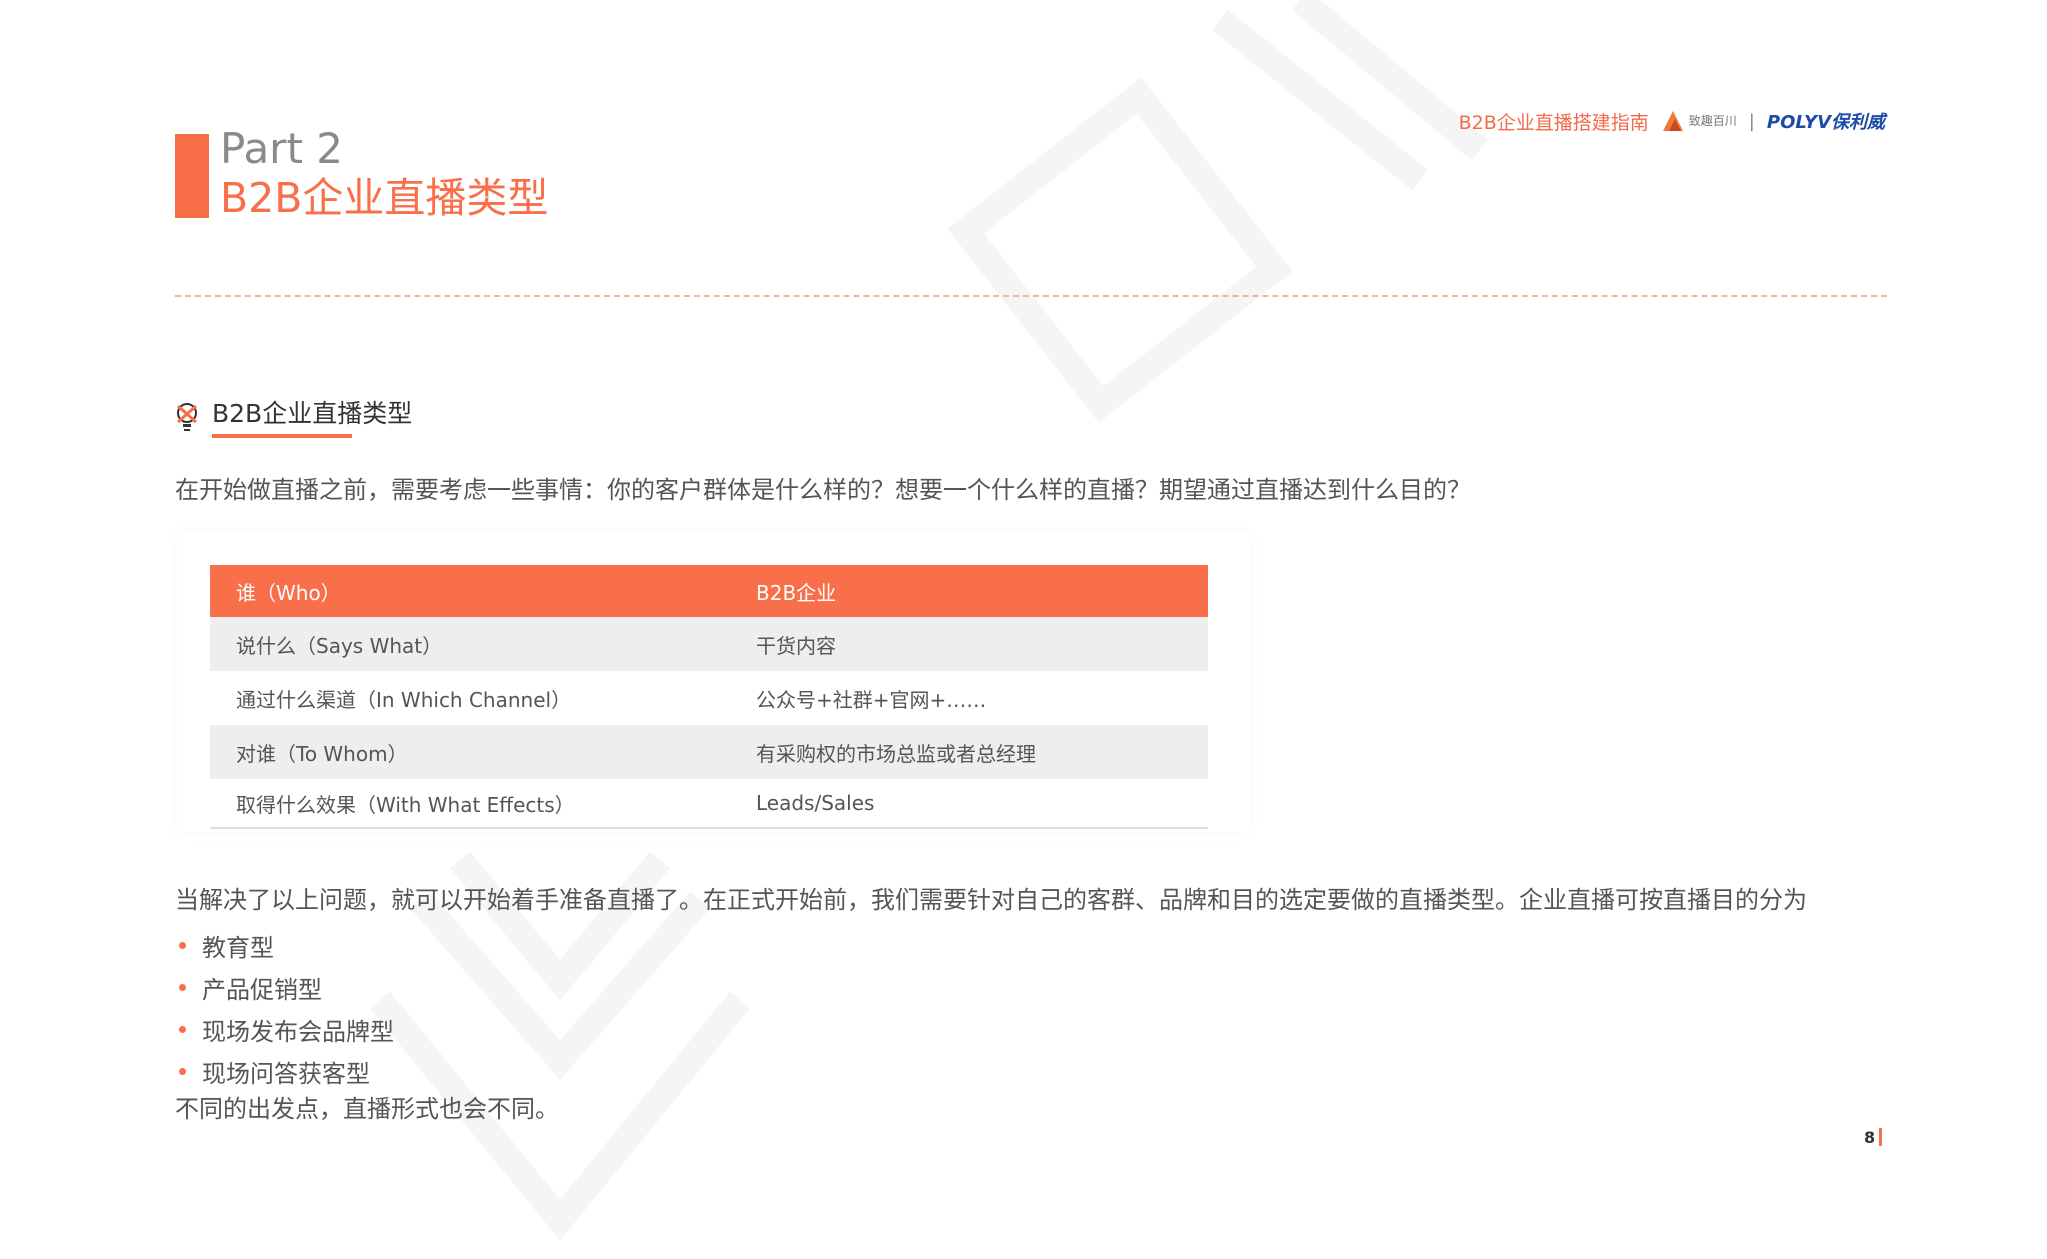  Describe the element at coordinates (405, 804) in the screenshot. I see `table-cell: 取得什么效果（With What Effects）` at that location.